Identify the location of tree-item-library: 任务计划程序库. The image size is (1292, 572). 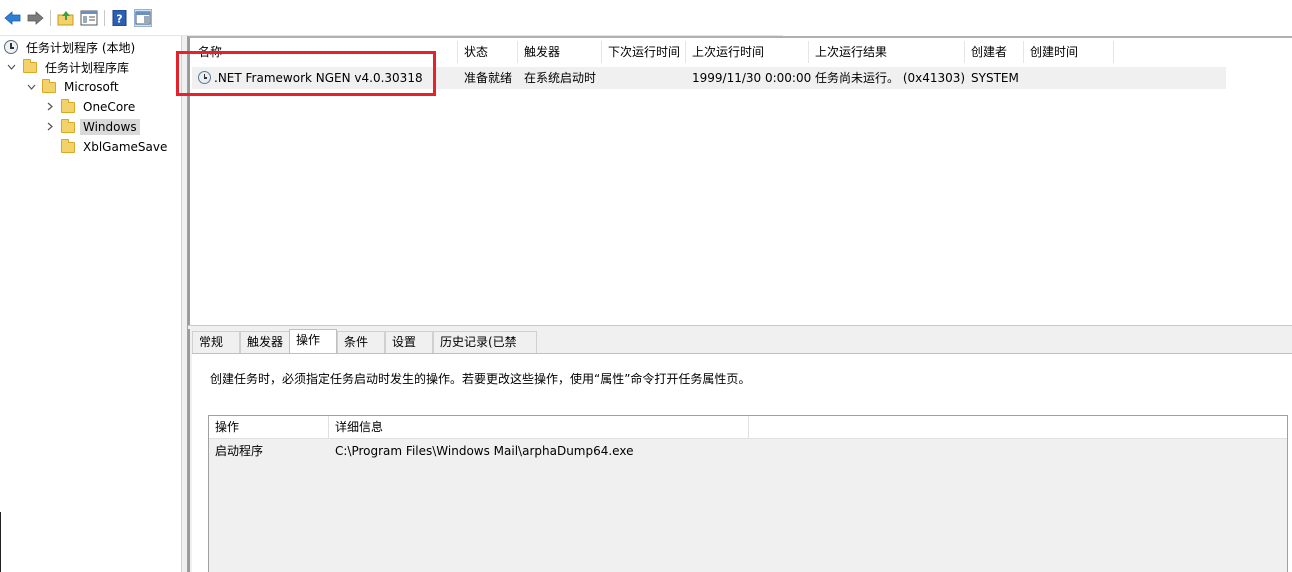
(77, 67).